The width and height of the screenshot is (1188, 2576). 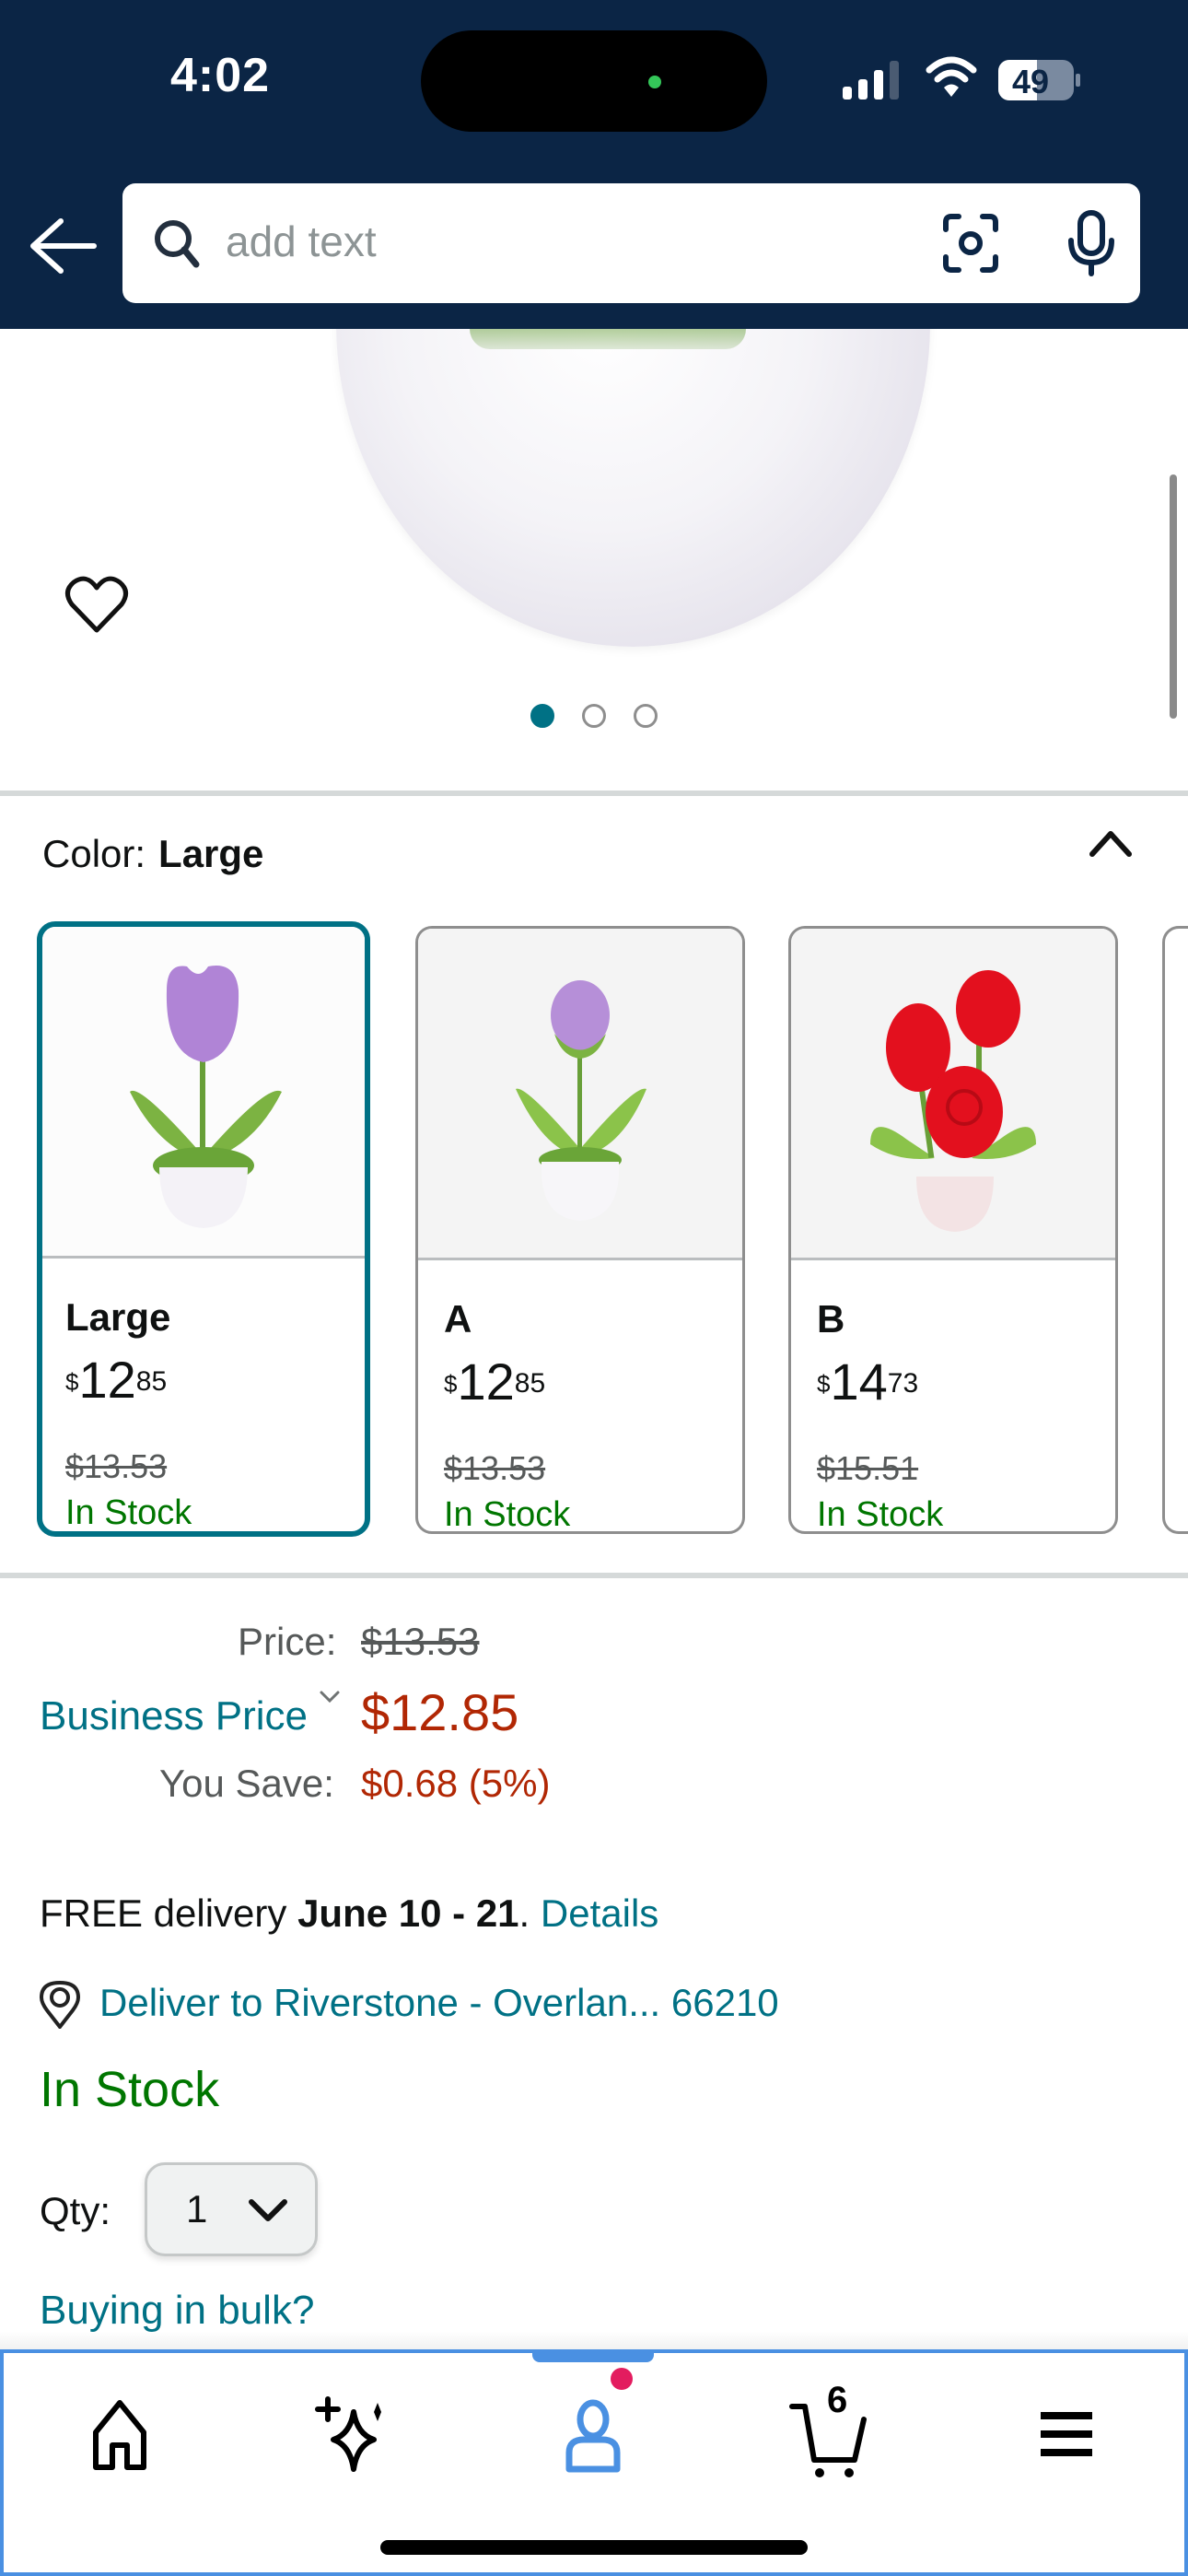 I want to click on delivery-dates: June 10 - 21, so click(x=408, y=1913).